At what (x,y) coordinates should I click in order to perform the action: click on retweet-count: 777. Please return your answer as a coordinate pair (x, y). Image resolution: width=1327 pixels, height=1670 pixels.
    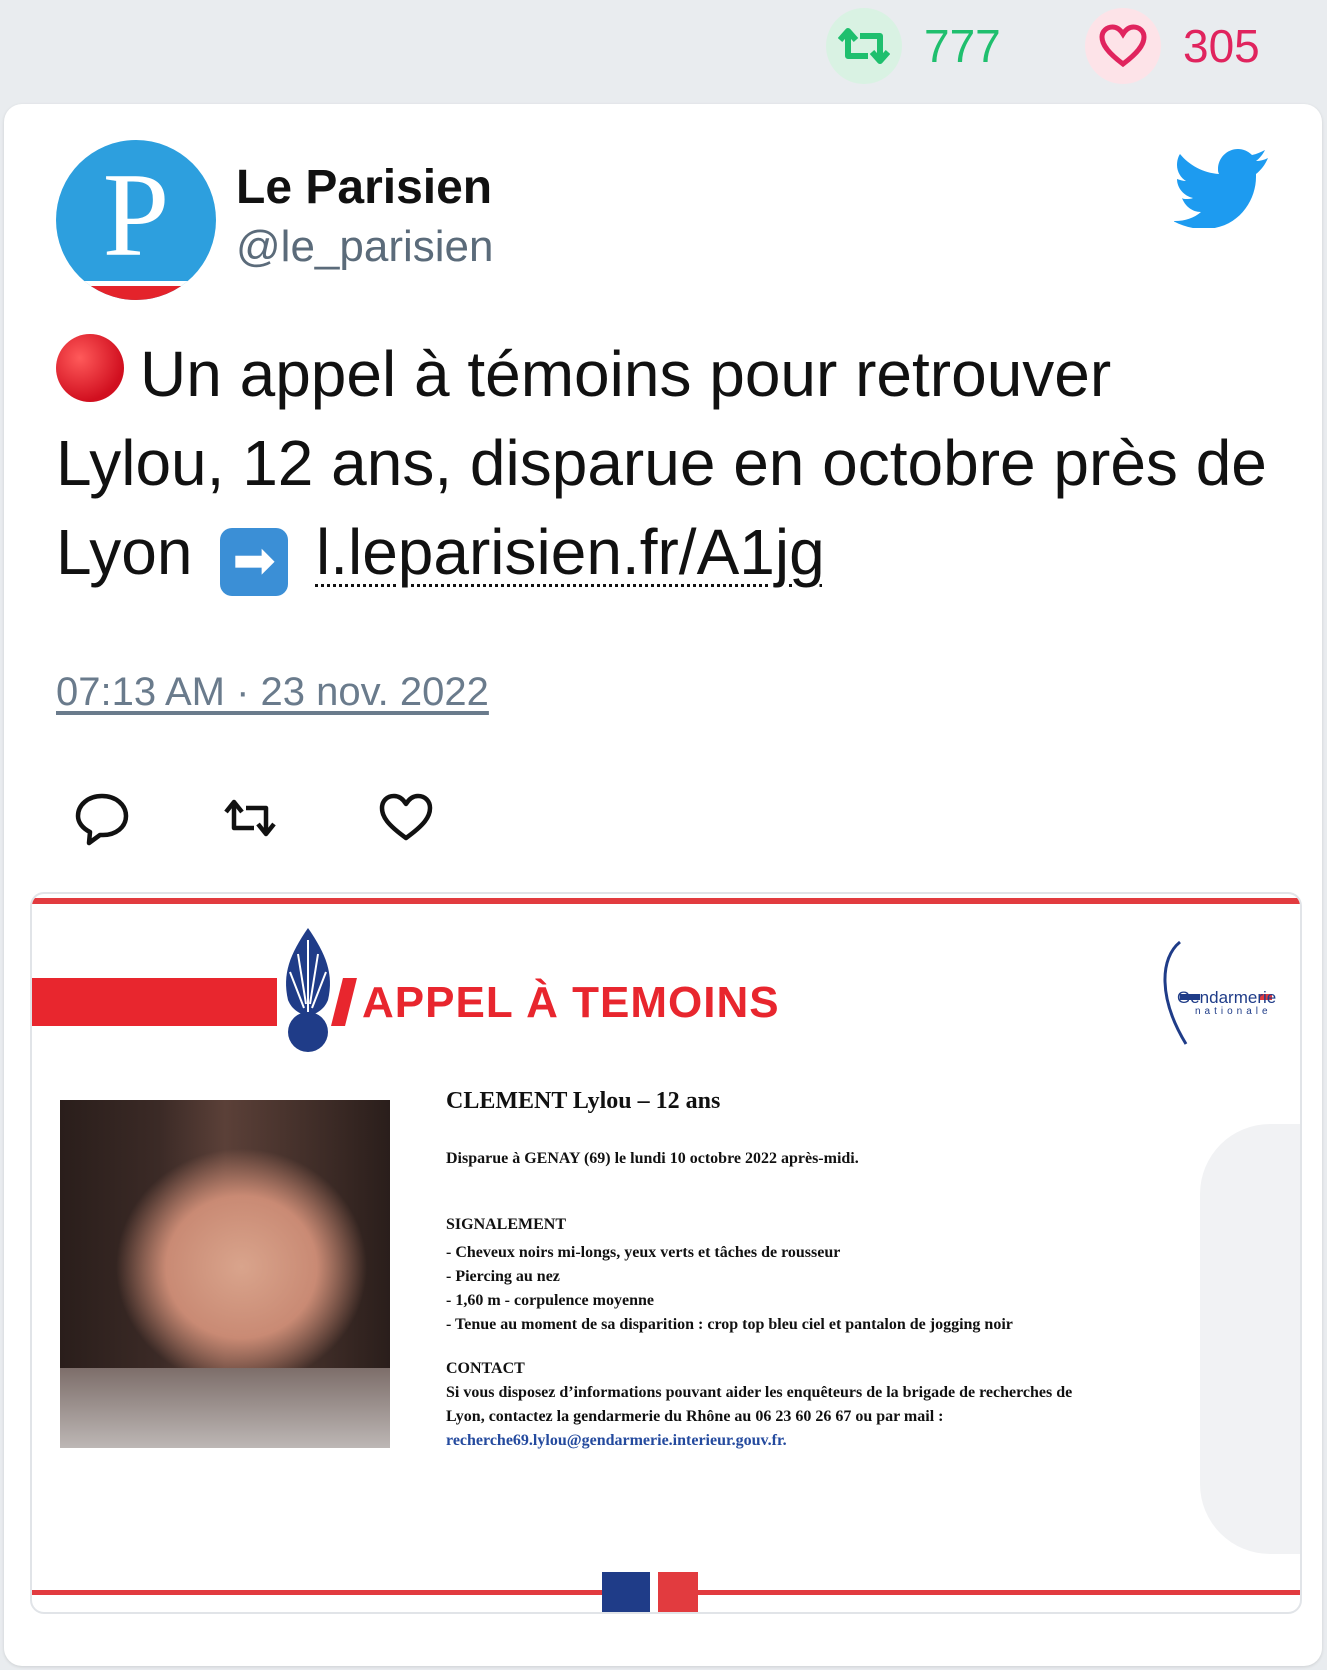
    Looking at the image, I should click on (962, 46).